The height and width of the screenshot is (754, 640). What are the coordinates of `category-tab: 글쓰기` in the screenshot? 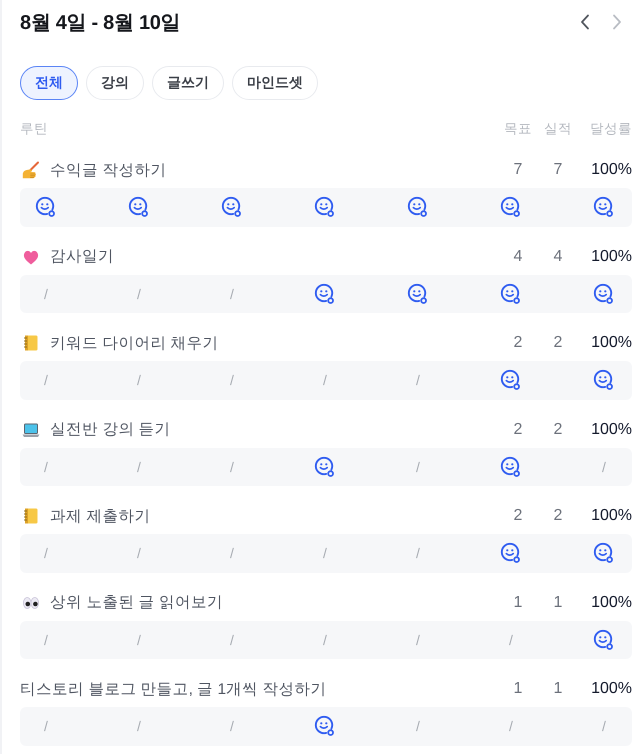 It's located at (188, 83).